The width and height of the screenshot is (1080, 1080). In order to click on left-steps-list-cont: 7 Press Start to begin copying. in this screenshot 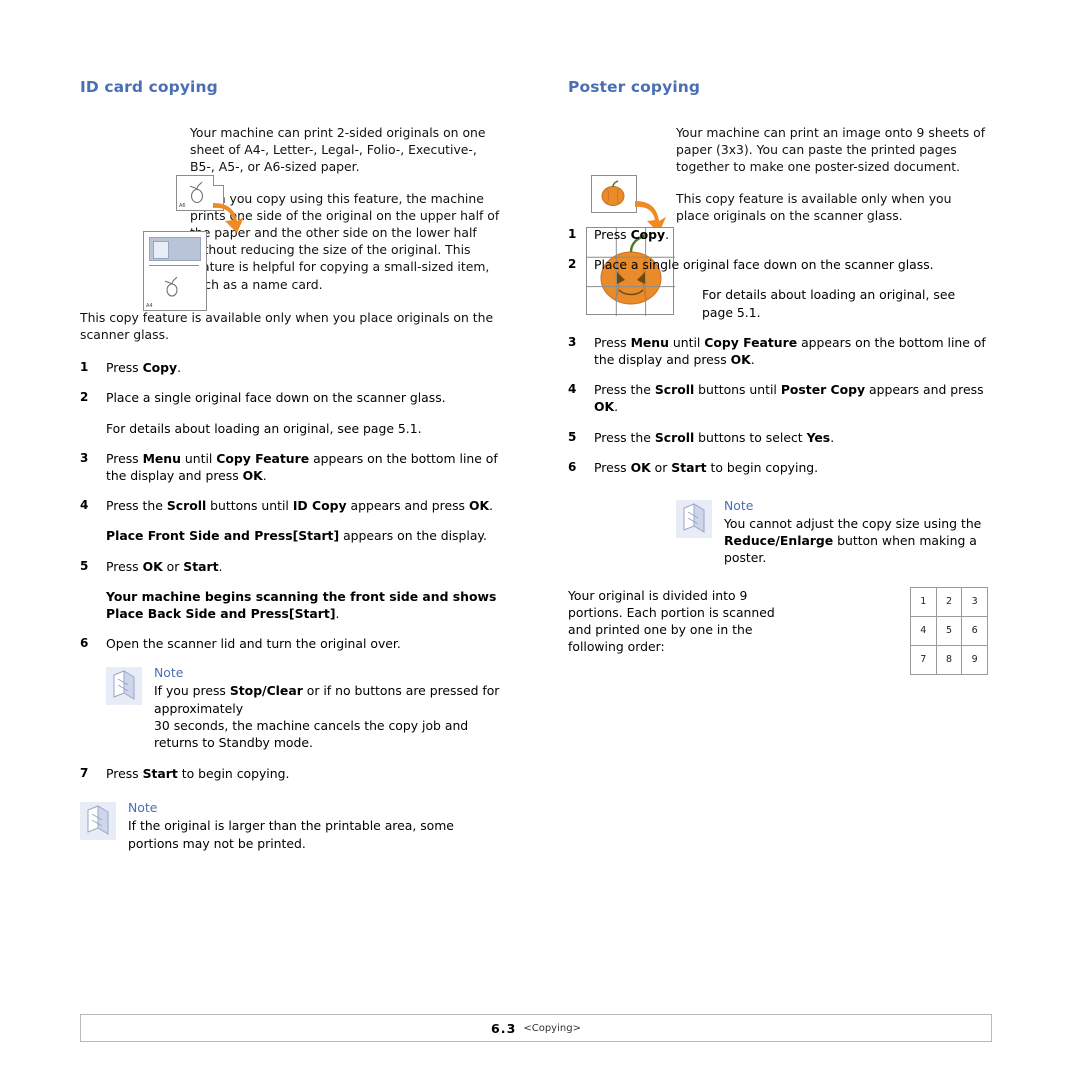, I will do `click(290, 773)`.